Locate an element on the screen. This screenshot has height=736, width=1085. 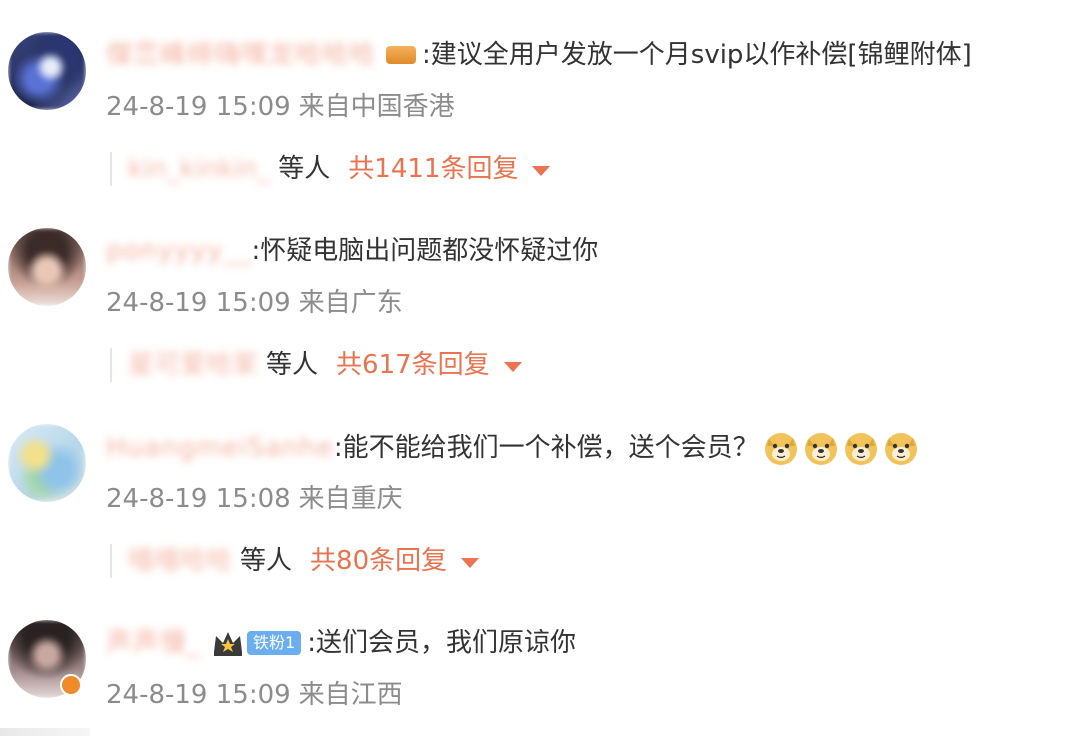
reply-count-button: 共1411条回复 is located at coordinates (433, 169).